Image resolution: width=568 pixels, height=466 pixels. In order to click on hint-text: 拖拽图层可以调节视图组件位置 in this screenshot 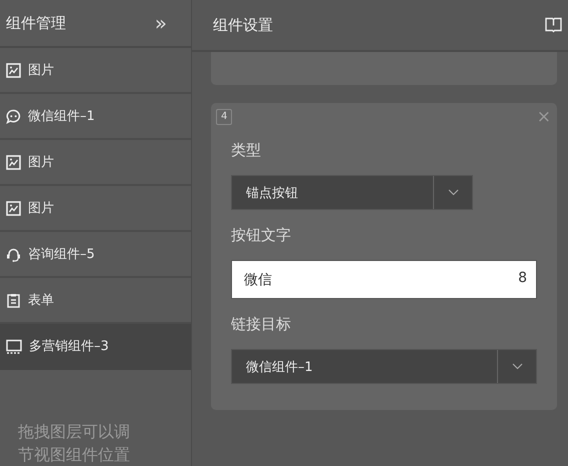, I will do `click(74, 443)`.